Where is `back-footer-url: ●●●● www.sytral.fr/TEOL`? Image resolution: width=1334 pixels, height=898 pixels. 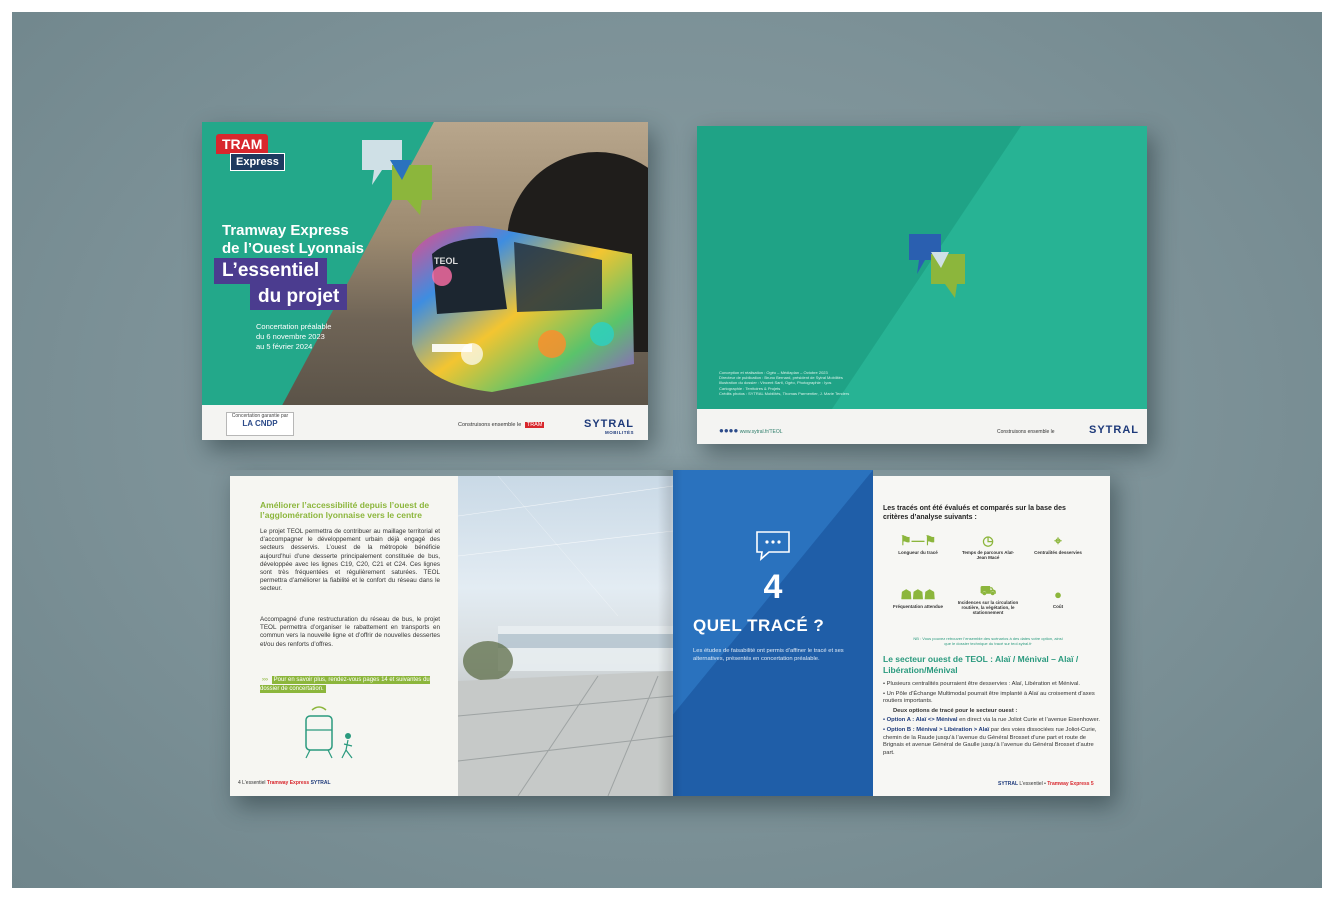
back-footer-url: ●●●● www.sytral.fr/TEOL is located at coordinates (751, 430).